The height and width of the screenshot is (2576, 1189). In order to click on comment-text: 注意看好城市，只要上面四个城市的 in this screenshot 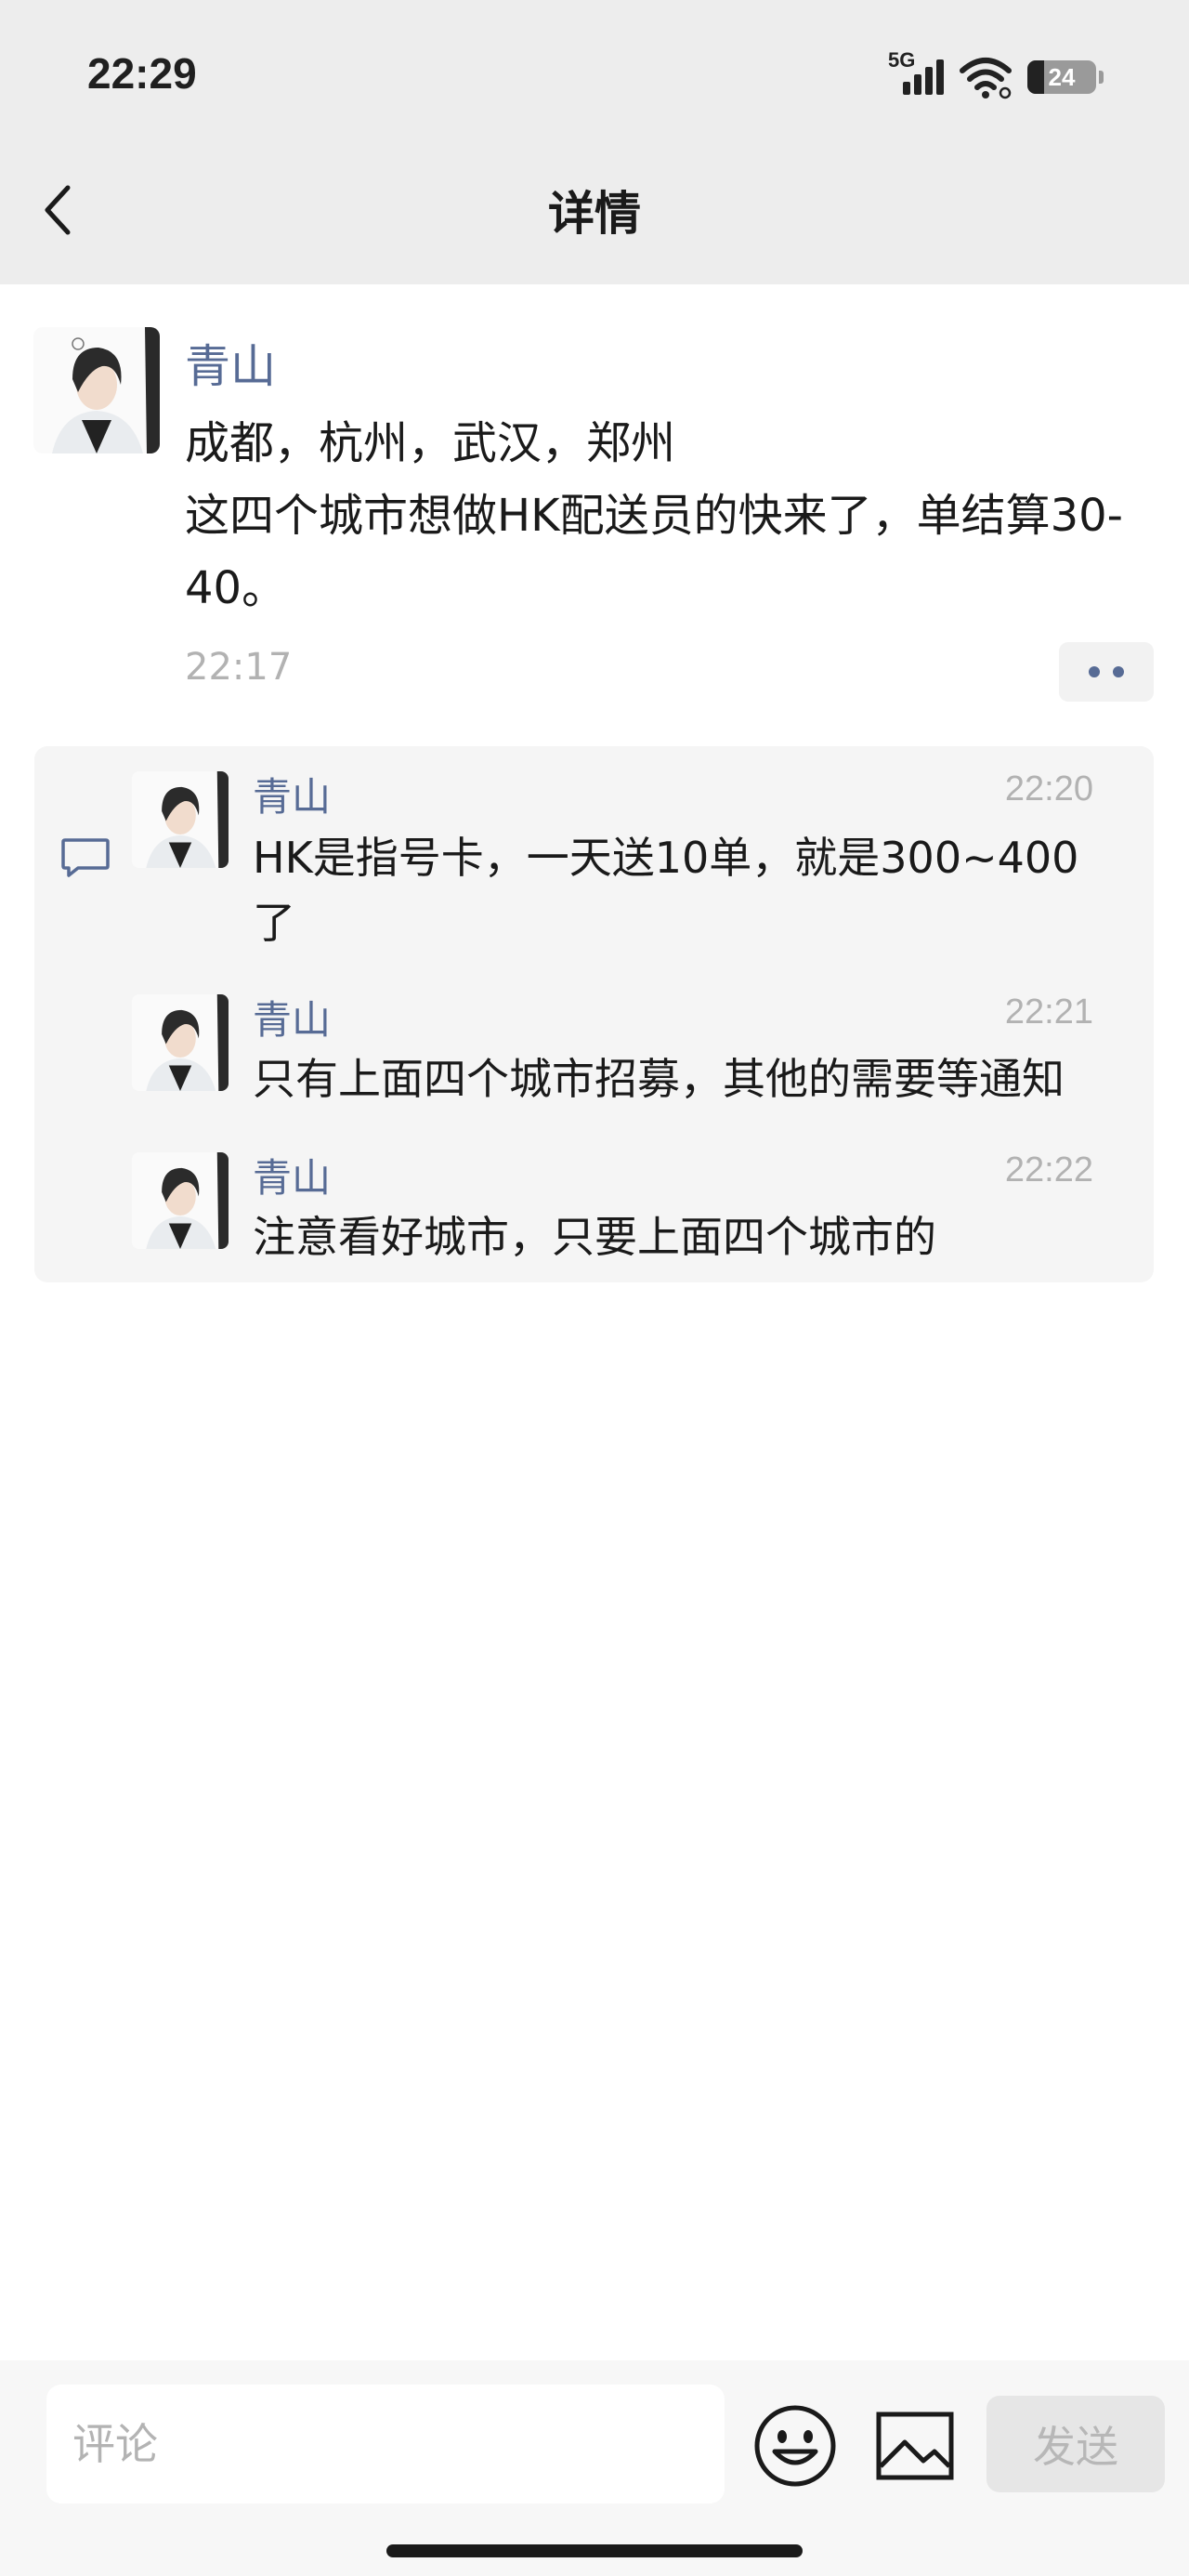, I will do `click(594, 1237)`.